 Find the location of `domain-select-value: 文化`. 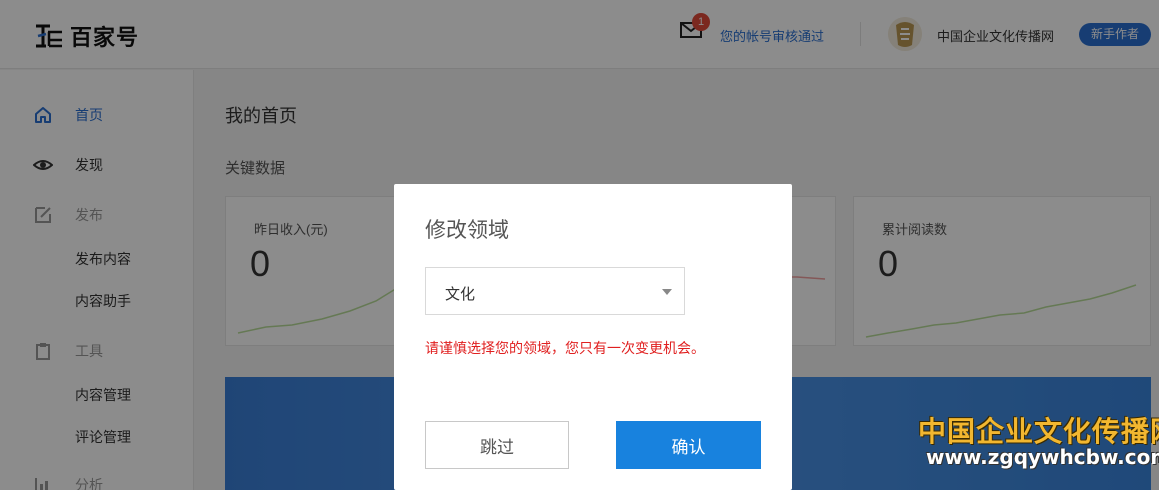

domain-select-value: 文化 is located at coordinates (460, 294).